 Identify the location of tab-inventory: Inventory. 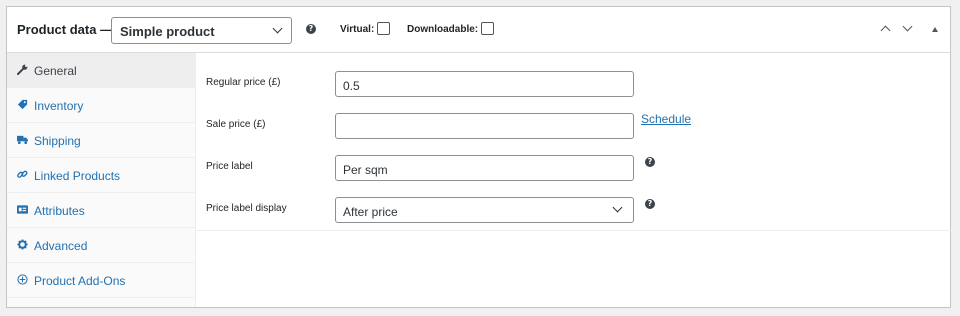
(101, 105).